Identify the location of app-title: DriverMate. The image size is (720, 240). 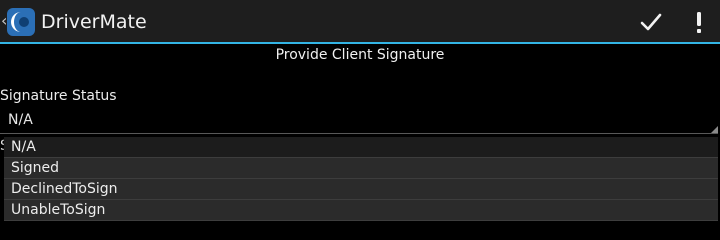
(94, 22).